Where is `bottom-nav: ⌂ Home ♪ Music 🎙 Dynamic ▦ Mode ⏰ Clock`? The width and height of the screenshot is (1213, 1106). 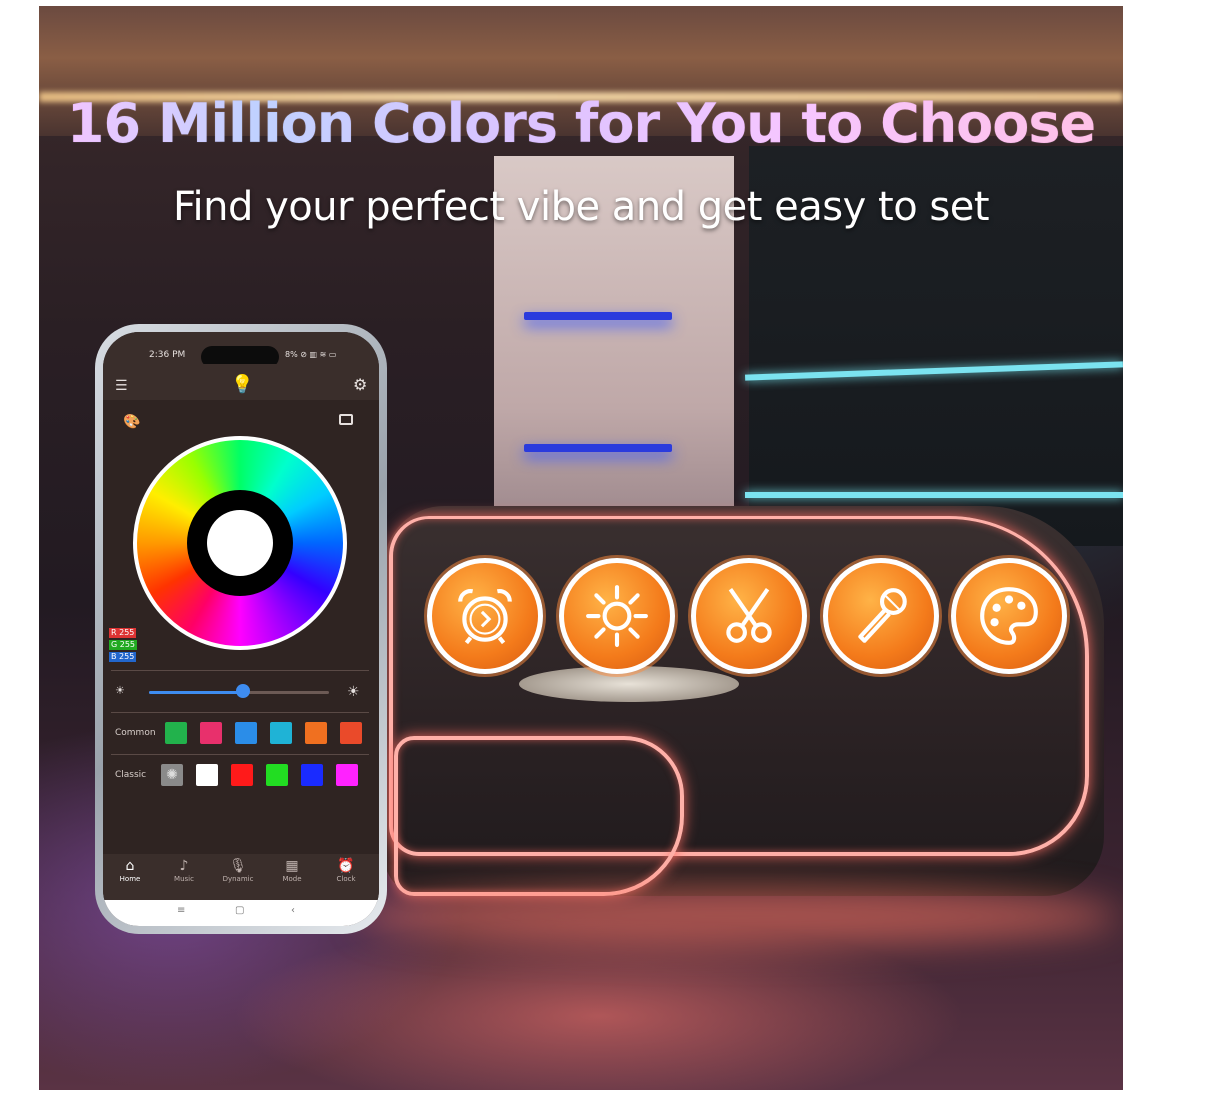
bottom-nav: ⌂ Home ♪ Music 🎙 Dynamic ▦ Mode ⏰ Clock is located at coordinates (241, 877).